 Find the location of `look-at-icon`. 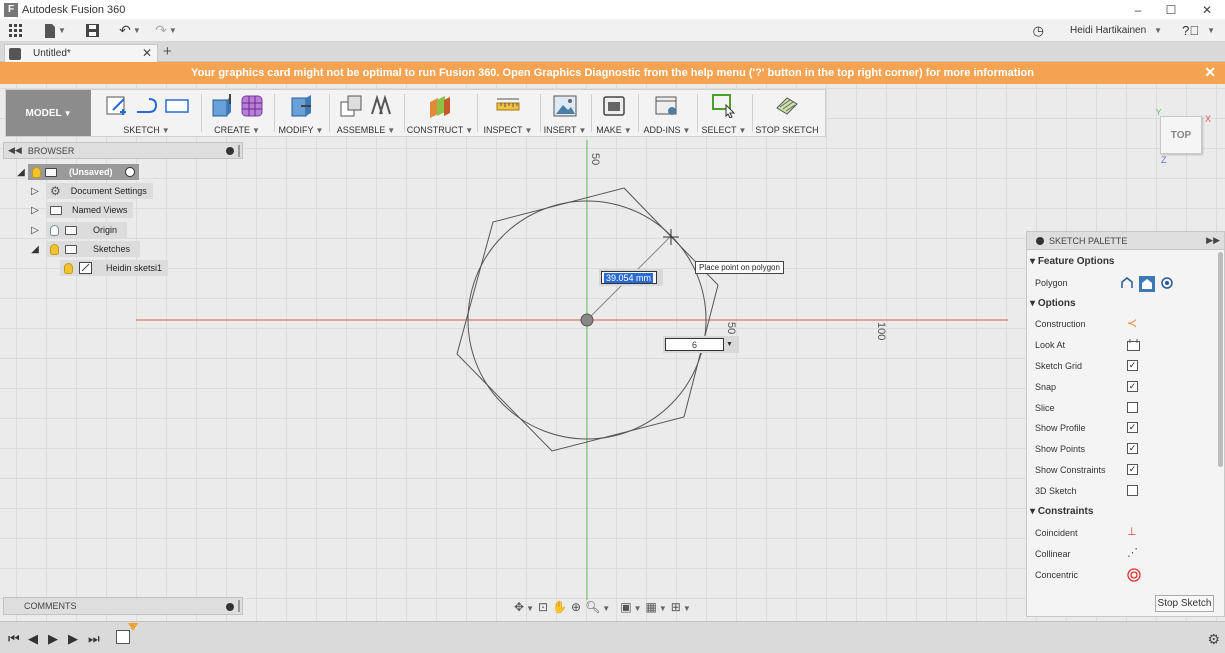

look-at-icon is located at coordinates (1133, 346).